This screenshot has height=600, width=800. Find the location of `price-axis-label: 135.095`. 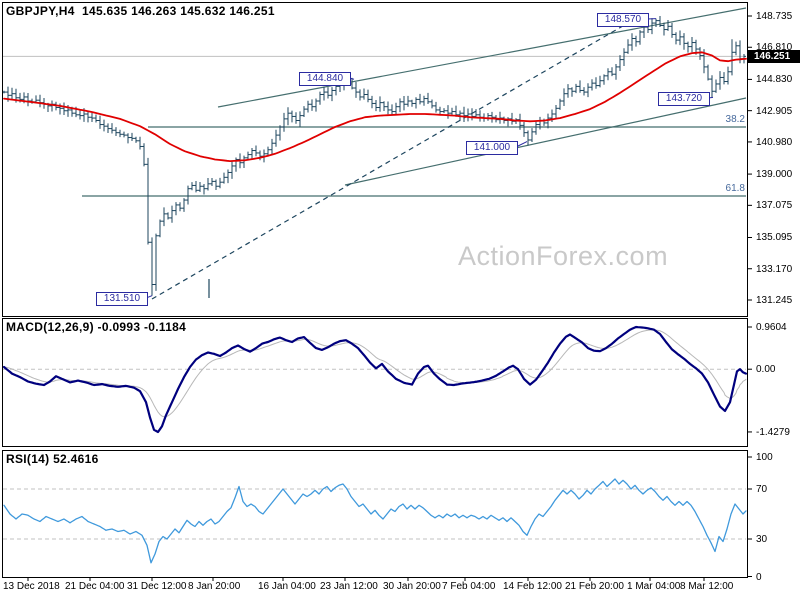

price-axis-label: 135.095 is located at coordinates (774, 238).